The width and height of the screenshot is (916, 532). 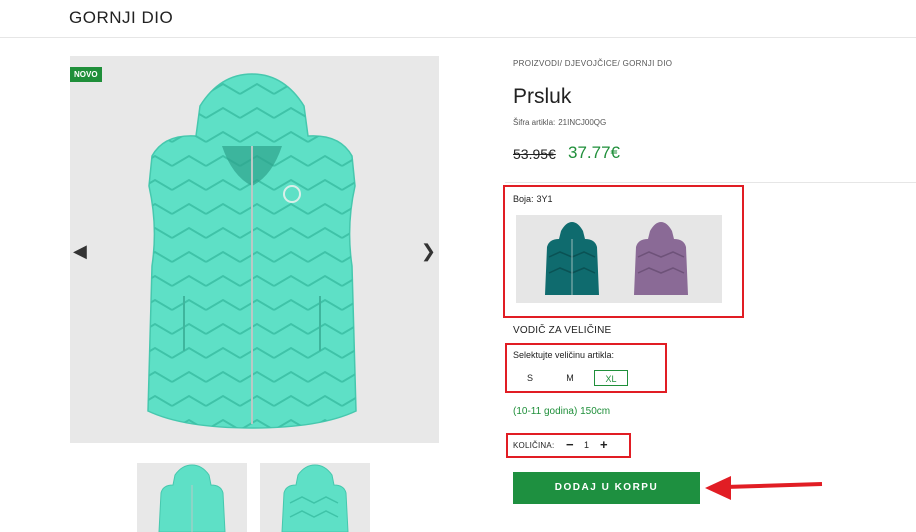 What do you see at coordinates (121, 17) in the screenshot?
I see `page-title: GORNJI DIO` at bounding box center [121, 17].